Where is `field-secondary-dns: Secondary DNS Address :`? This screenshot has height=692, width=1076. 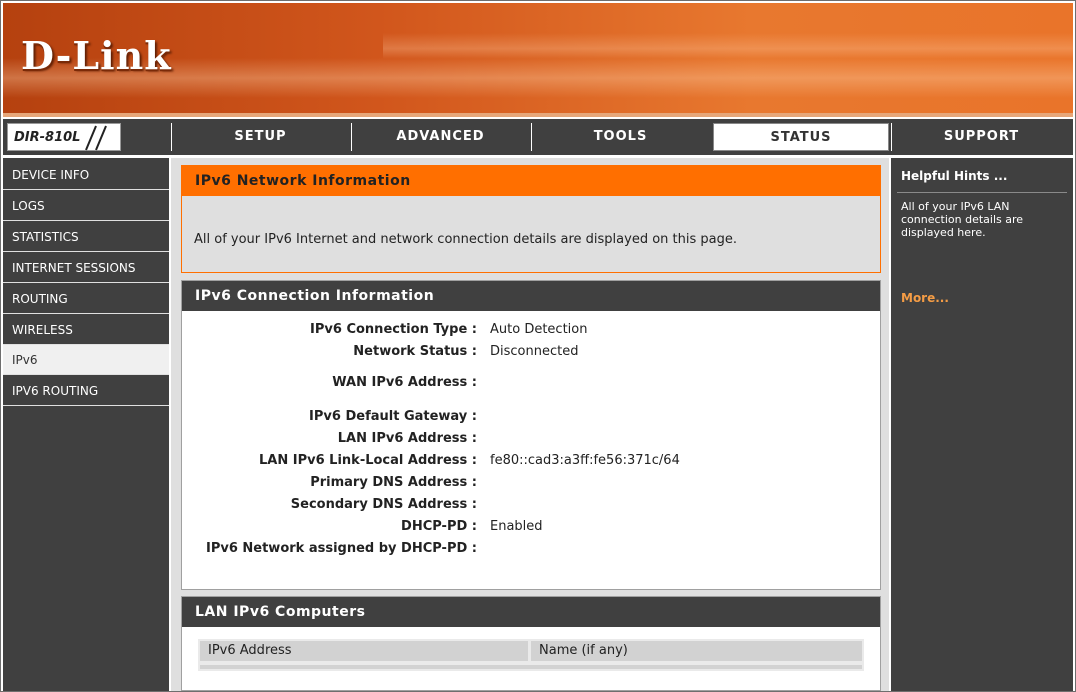 field-secondary-dns: Secondary DNS Address : is located at coordinates (527, 505).